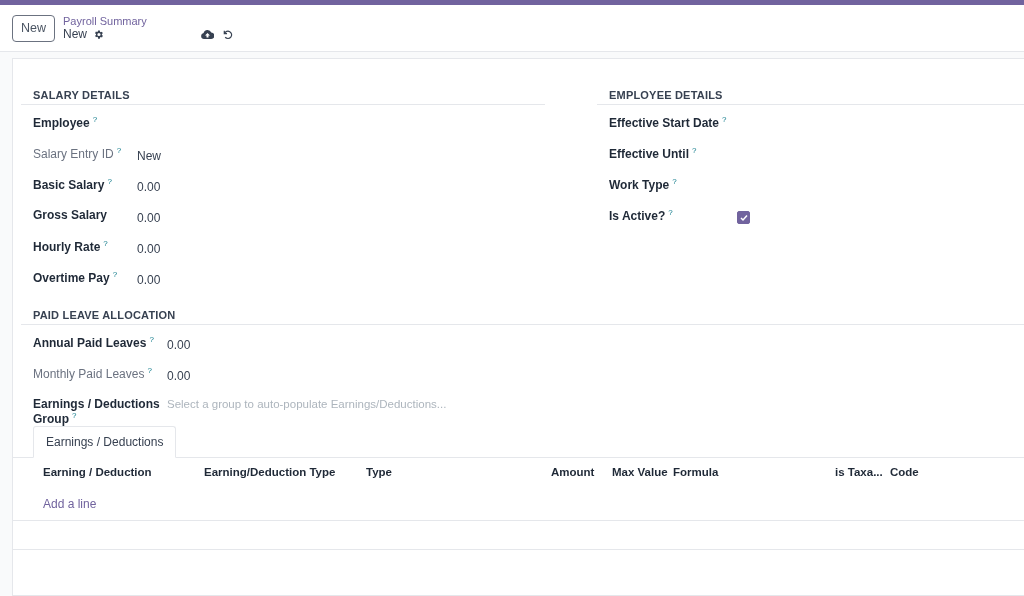 This screenshot has height=596, width=1024. What do you see at coordinates (905, 472) in the screenshot?
I see `column-header: Code` at bounding box center [905, 472].